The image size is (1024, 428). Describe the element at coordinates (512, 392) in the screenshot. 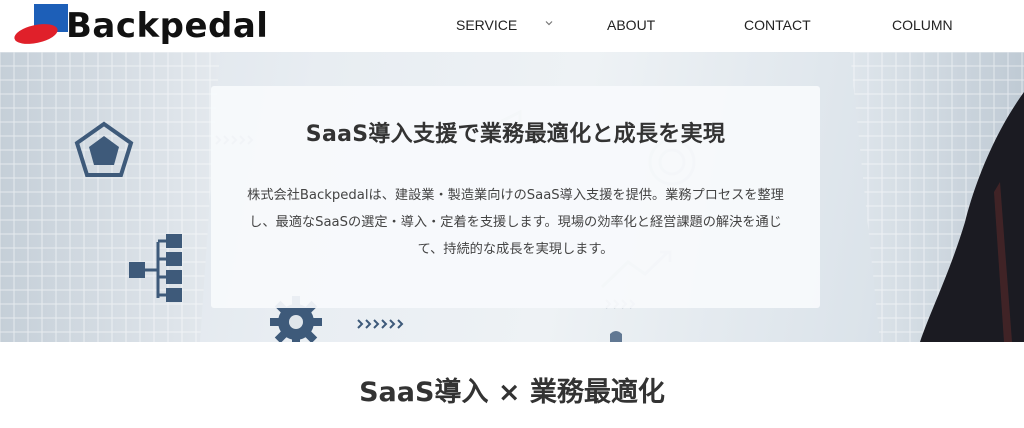

I see `section-title: SaaS導入 × 業務最適化` at that location.